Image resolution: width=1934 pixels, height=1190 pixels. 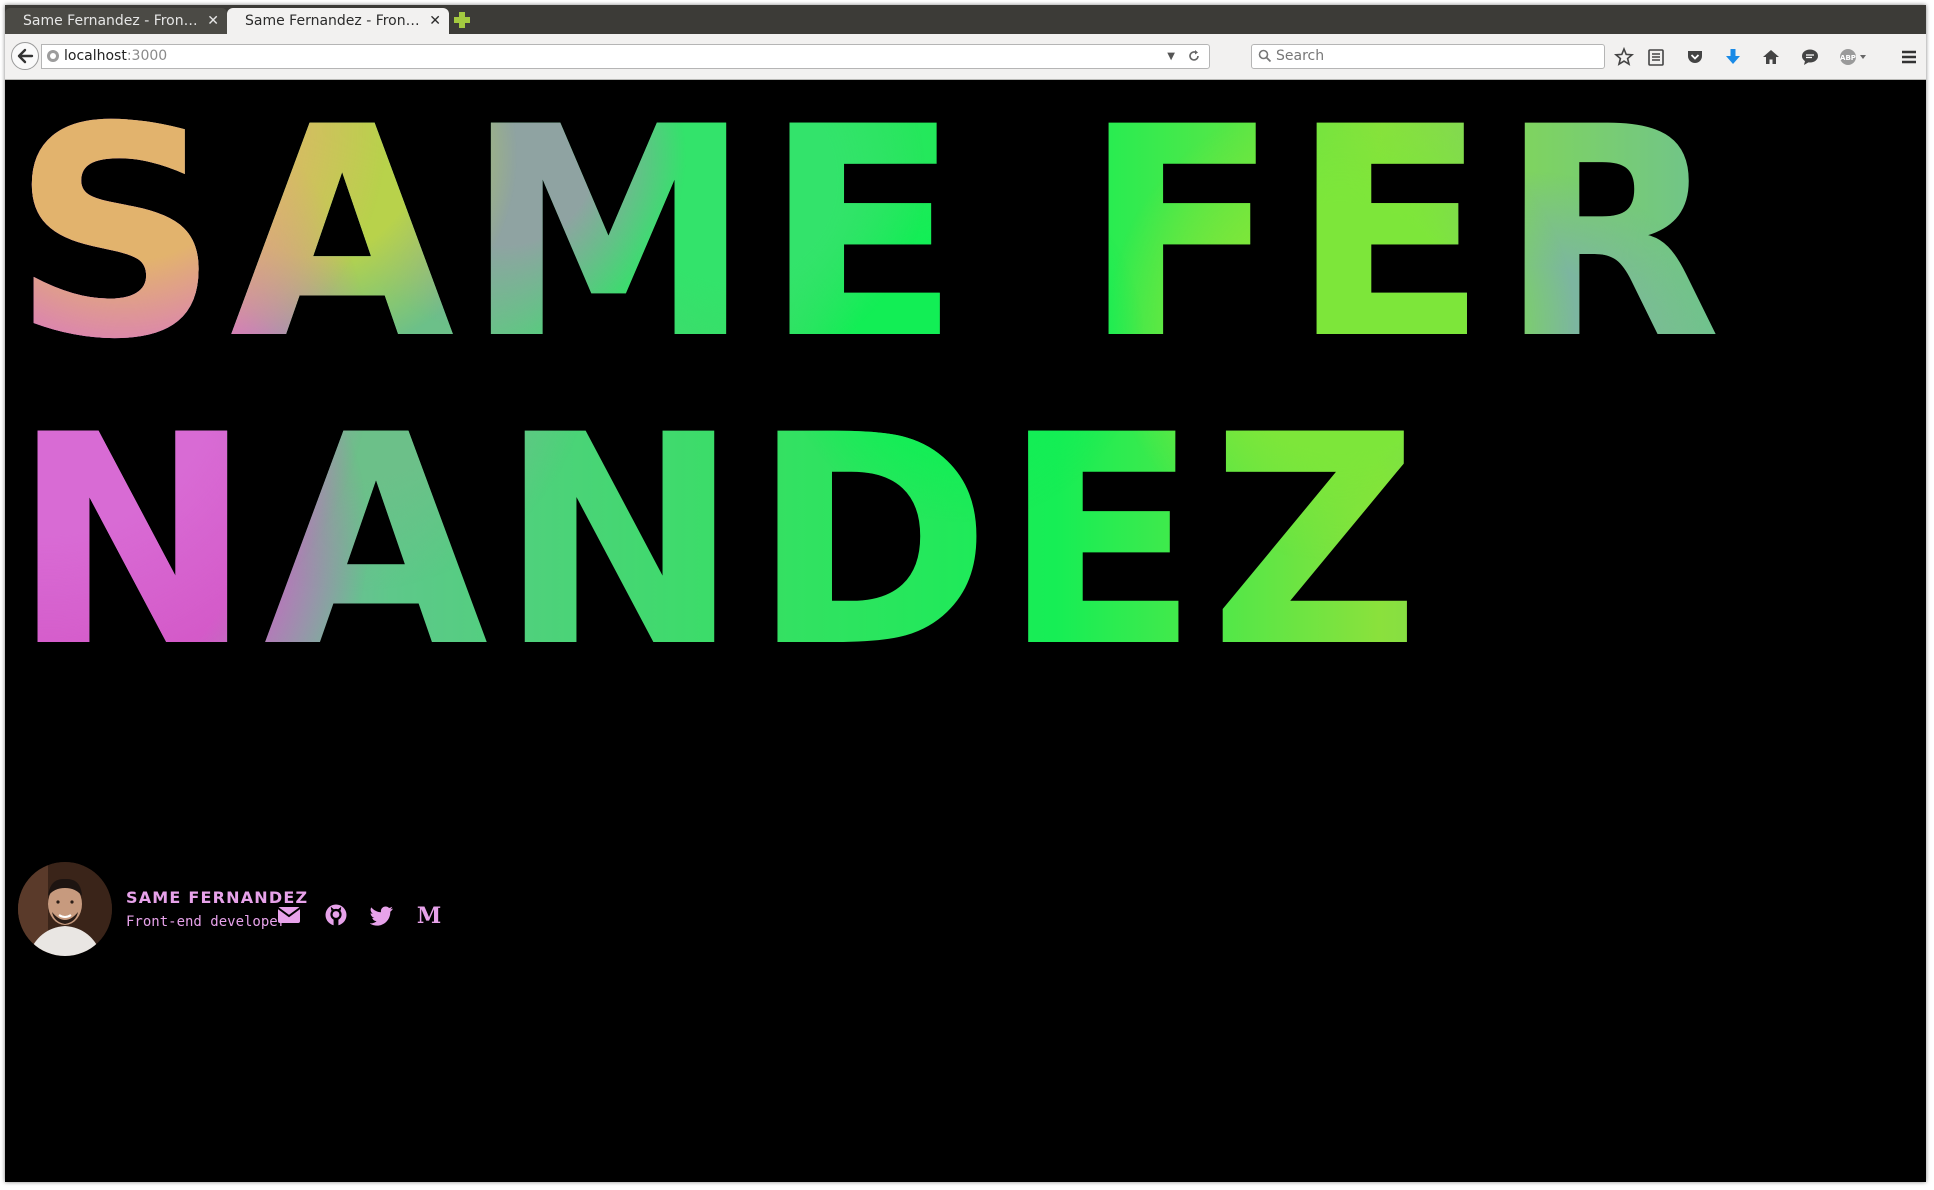 What do you see at coordinates (1300, 56) in the screenshot?
I see `search-placeholder: Search` at bounding box center [1300, 56].